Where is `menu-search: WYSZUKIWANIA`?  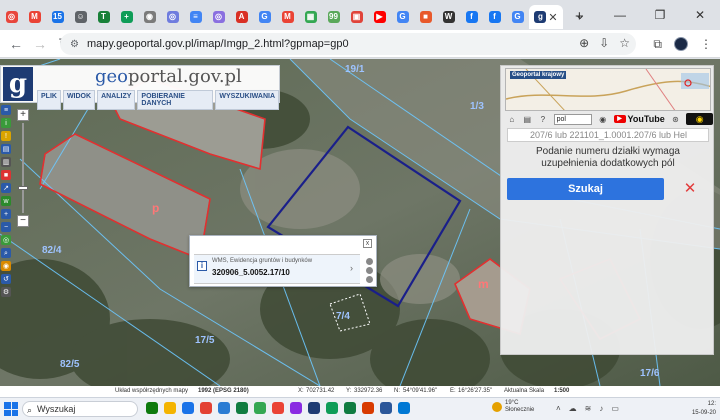 menu-search: WYSZUKIWANIA is located at coordinates (247, 100).